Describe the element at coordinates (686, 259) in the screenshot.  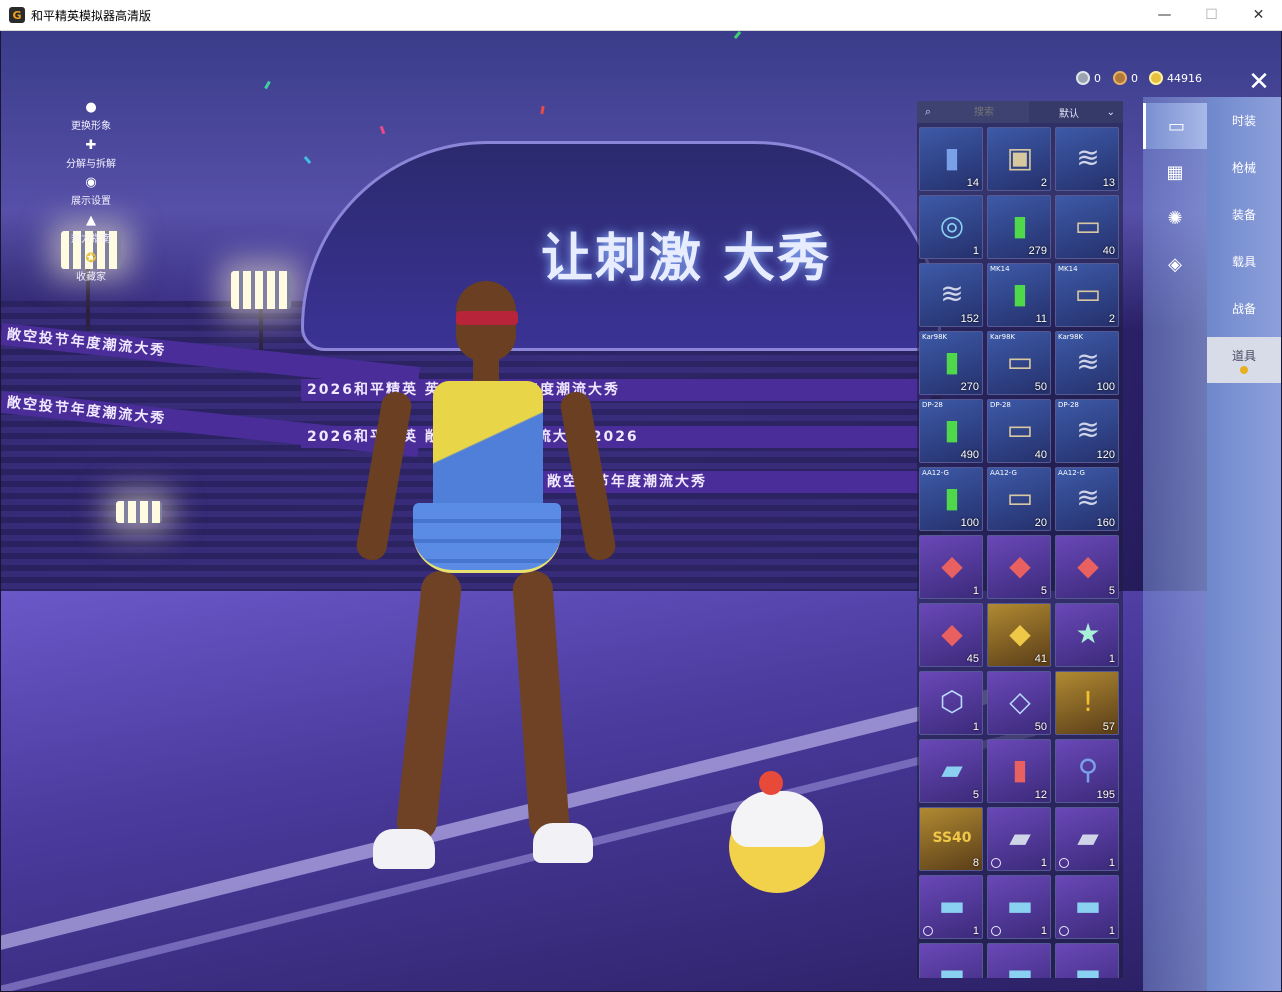
I see `stage-headline: 让刺激 大秀` at that location.